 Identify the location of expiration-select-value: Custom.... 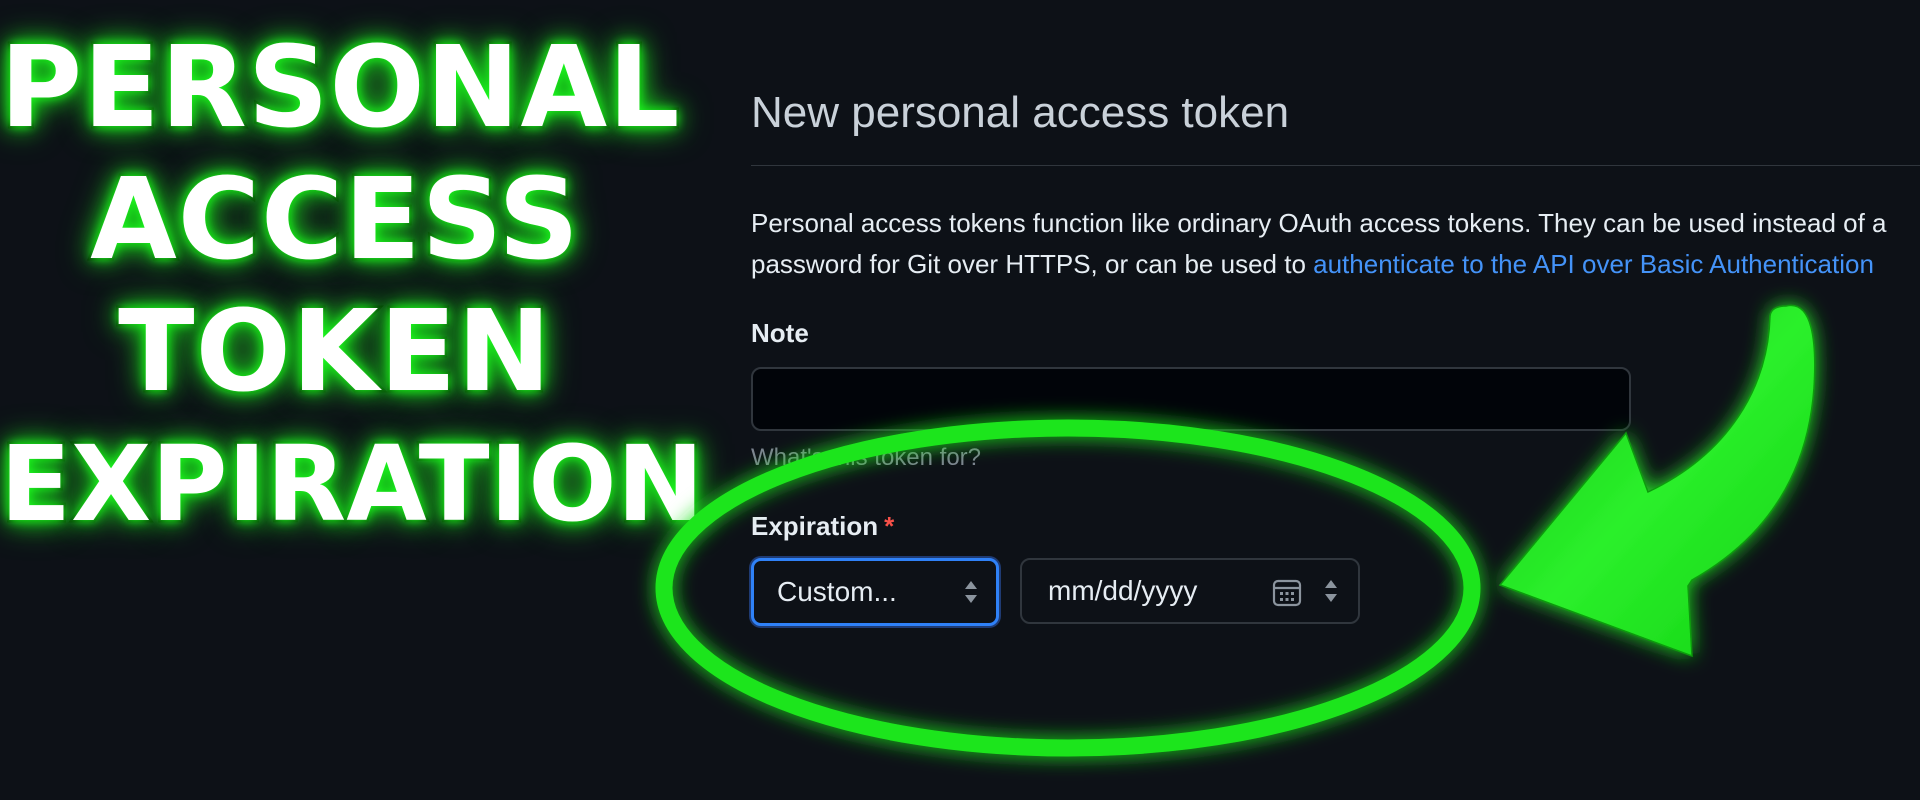
(837, 591).